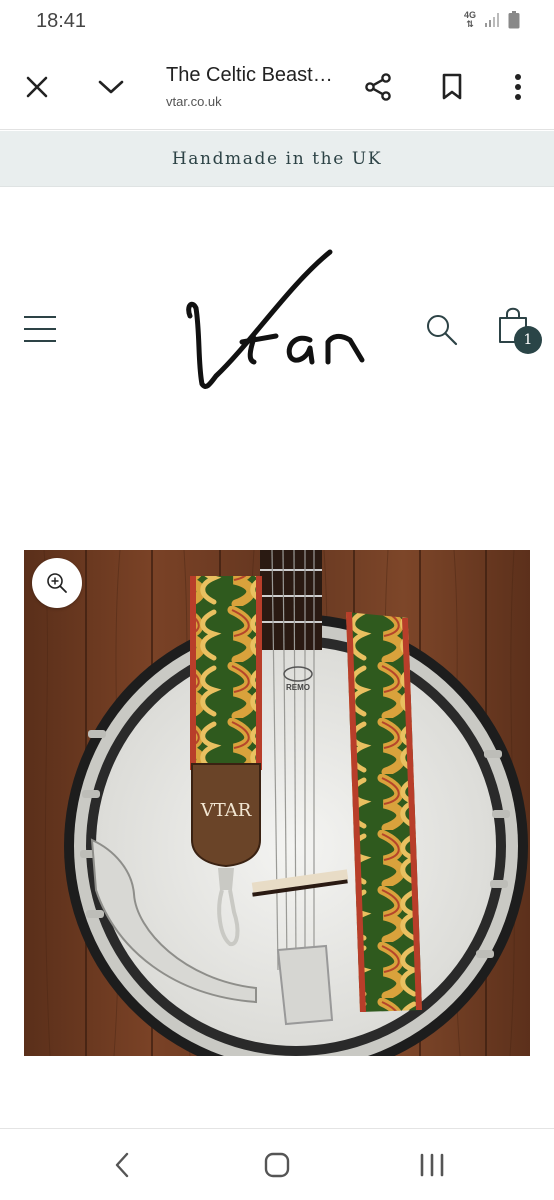 This screenshot has width=554, height=1200. What do you see at coordinates (194, 101) in the screenshot?
I see `page-url: vtar.co.uk` at bounding box center [194, 101].